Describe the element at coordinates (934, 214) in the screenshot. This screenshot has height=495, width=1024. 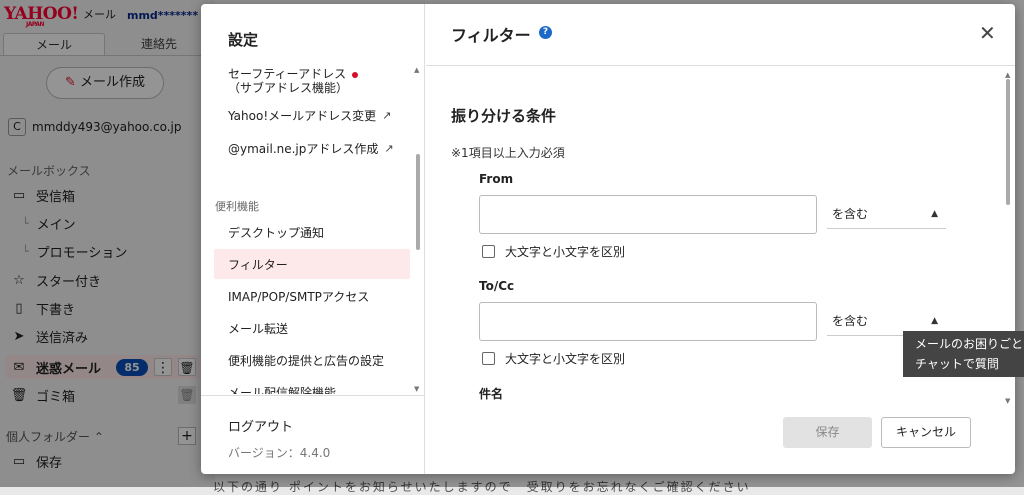
I see `select-arrows-icon: ▲` at that location.